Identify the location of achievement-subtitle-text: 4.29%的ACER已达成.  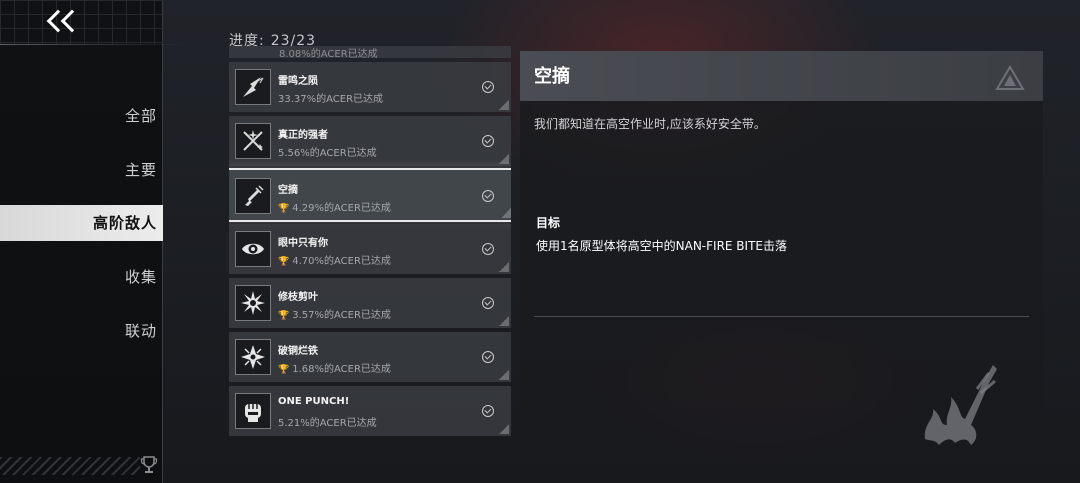
(341, 208).